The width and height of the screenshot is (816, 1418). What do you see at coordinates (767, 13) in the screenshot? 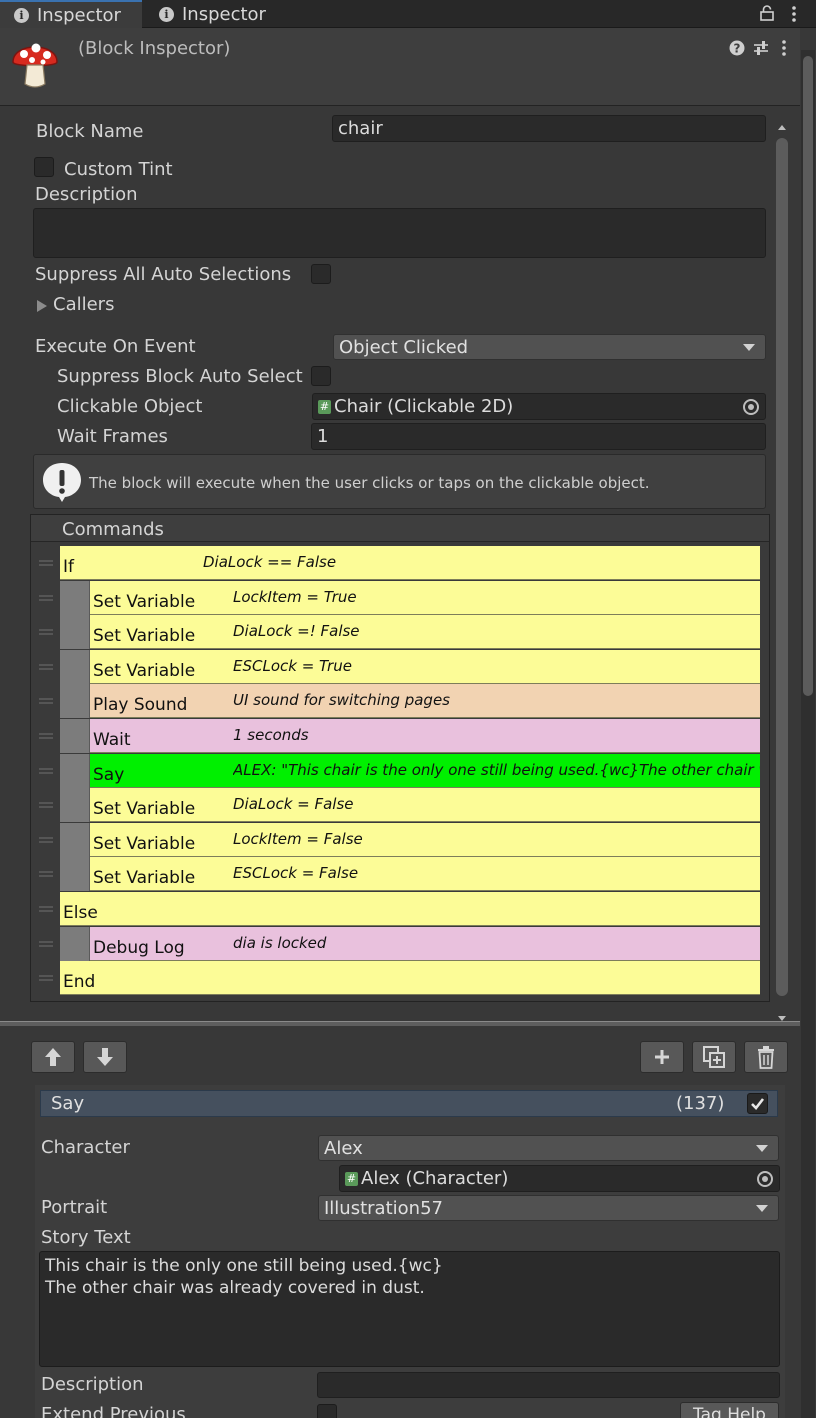
I see `lock-icon` at bounding box center [767, 13].